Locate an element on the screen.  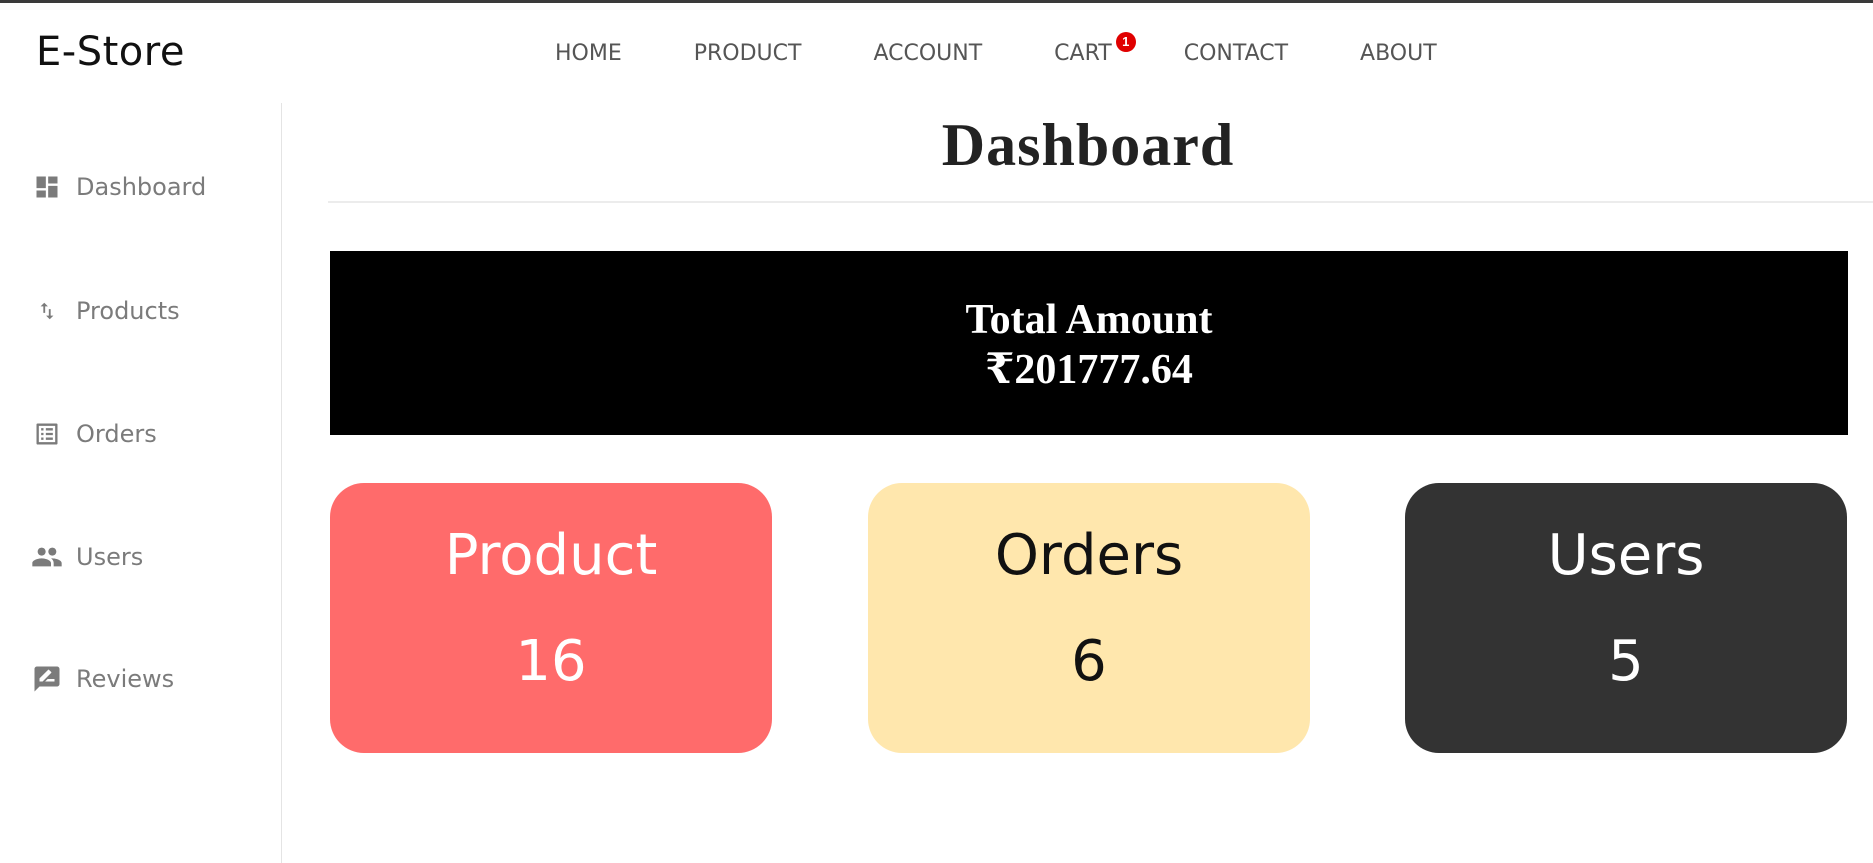
total-amount-value: ₹201777.64 is located at coordinates (1089, 370).